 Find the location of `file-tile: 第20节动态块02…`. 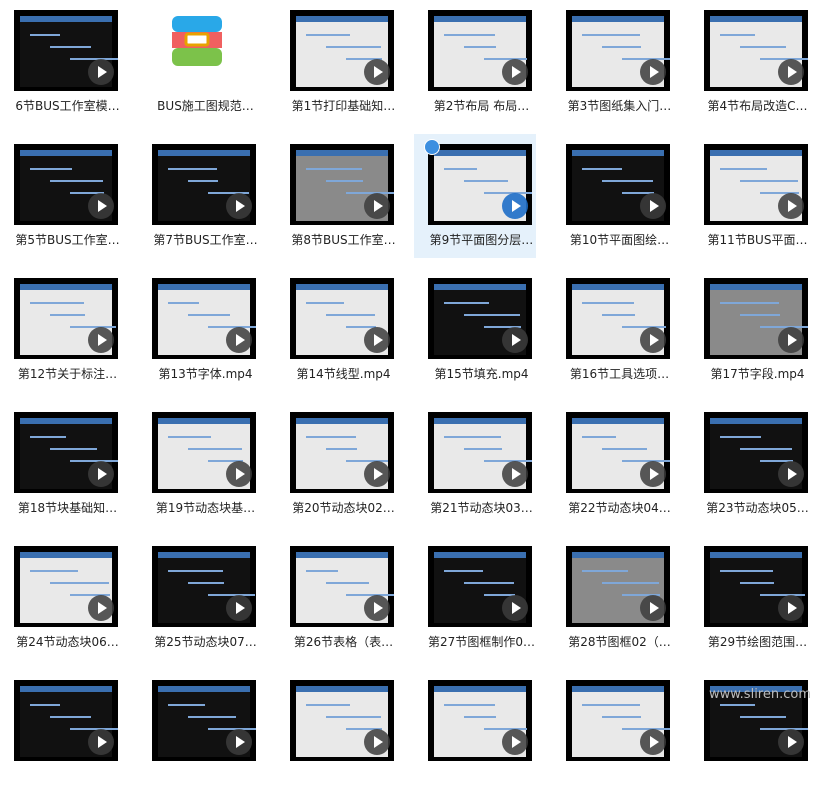

file-tile: 第20节动态块02… is located at coordinates (337, 464).